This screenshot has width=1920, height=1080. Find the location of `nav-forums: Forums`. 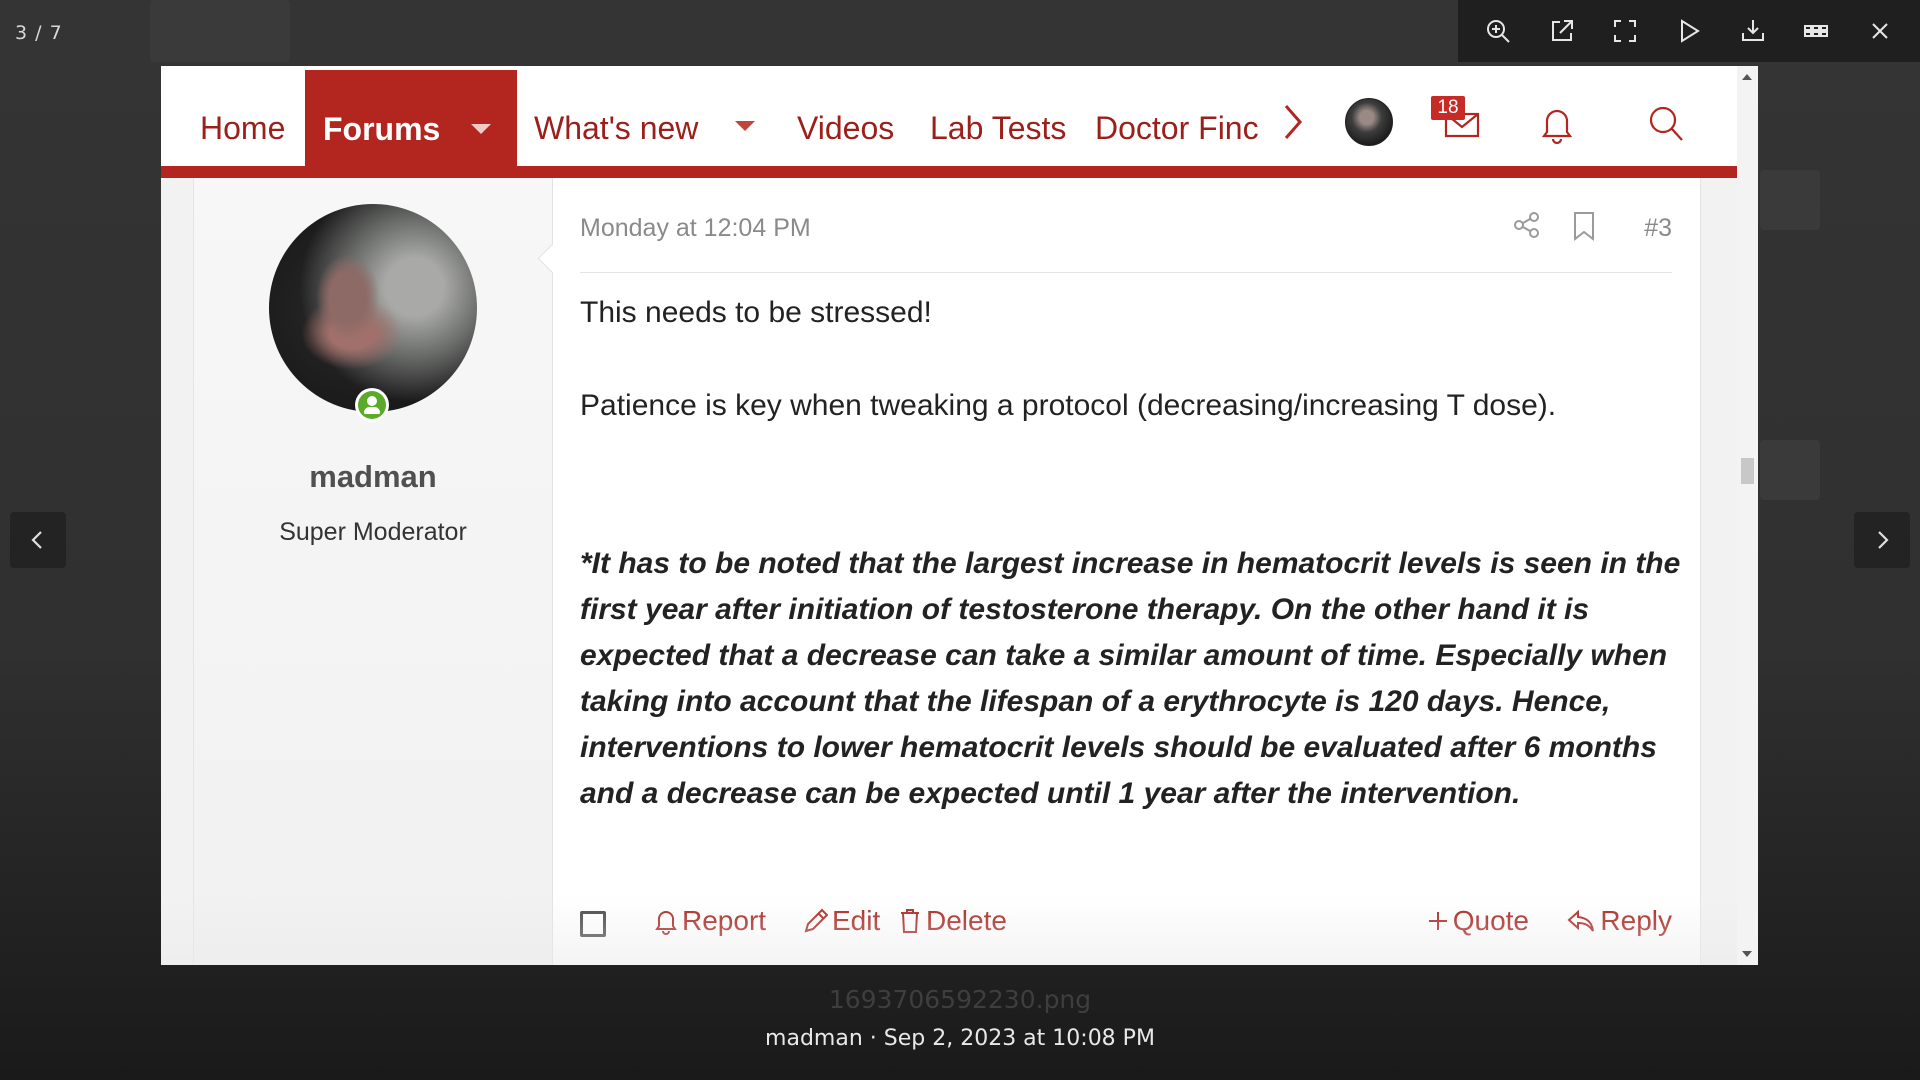

nav-forums: Forums is located at coordinates (411, 118).